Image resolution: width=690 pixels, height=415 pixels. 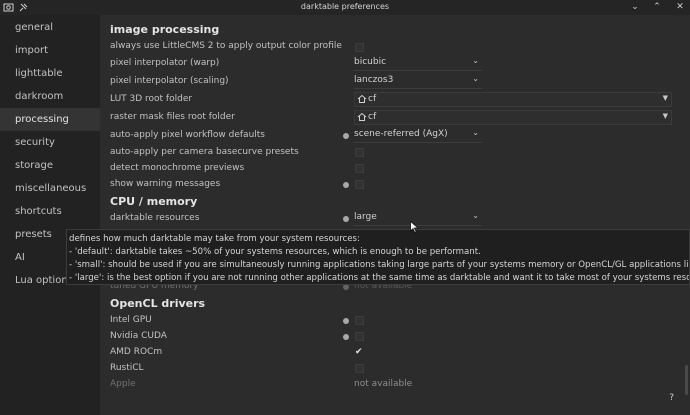 I want to click on apple-value: not available, so click(x=383, y=384).